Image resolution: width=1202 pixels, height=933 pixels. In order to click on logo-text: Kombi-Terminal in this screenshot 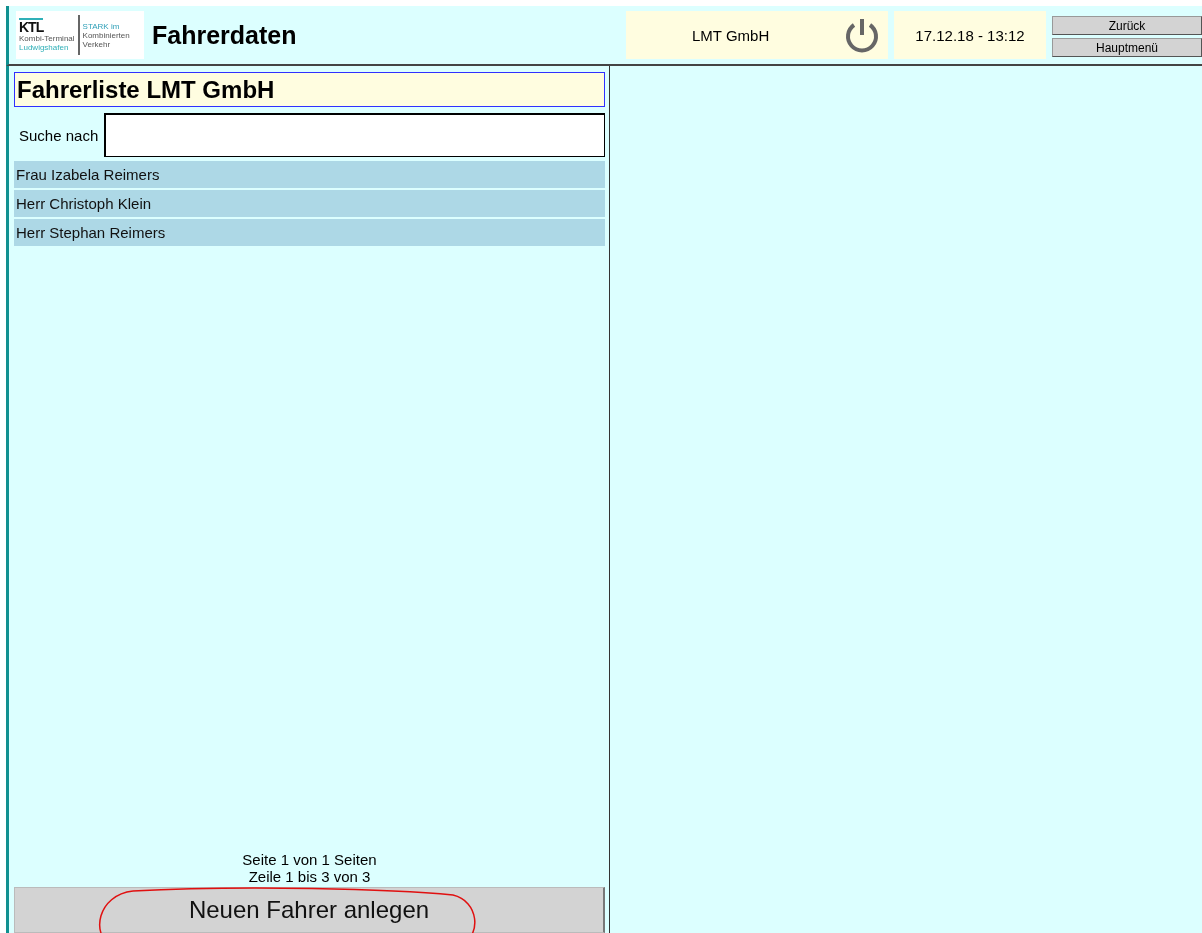, I will do `click(47, 38)`.